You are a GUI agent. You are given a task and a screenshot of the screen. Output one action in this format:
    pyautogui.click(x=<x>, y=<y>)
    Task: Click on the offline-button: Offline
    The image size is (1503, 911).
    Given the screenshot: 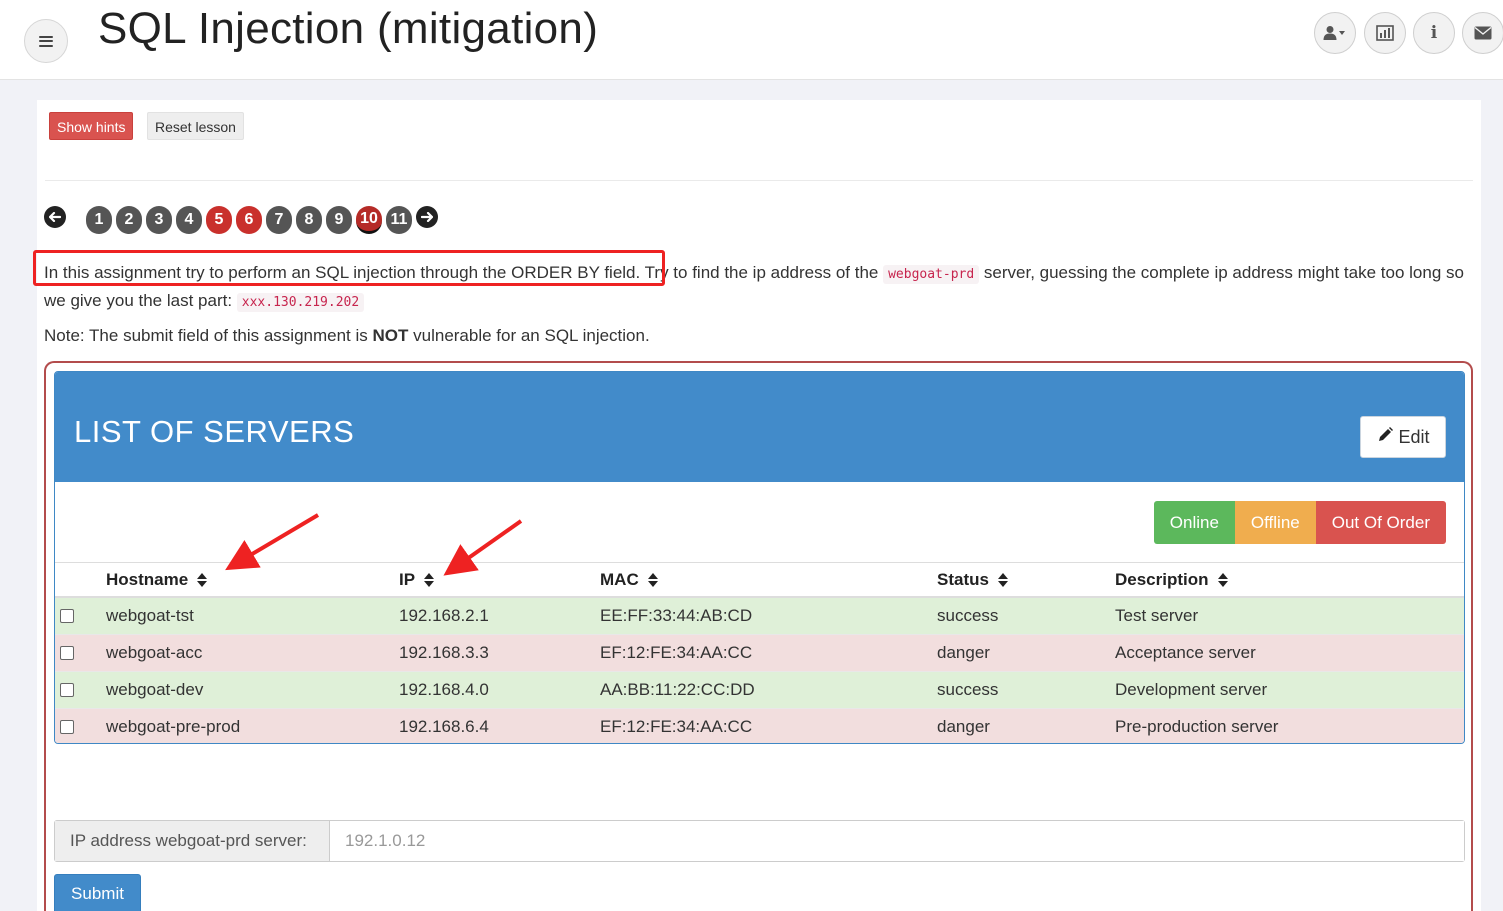 What is the action you would take?
    pyautogui.click(x=1275, y=522)
    